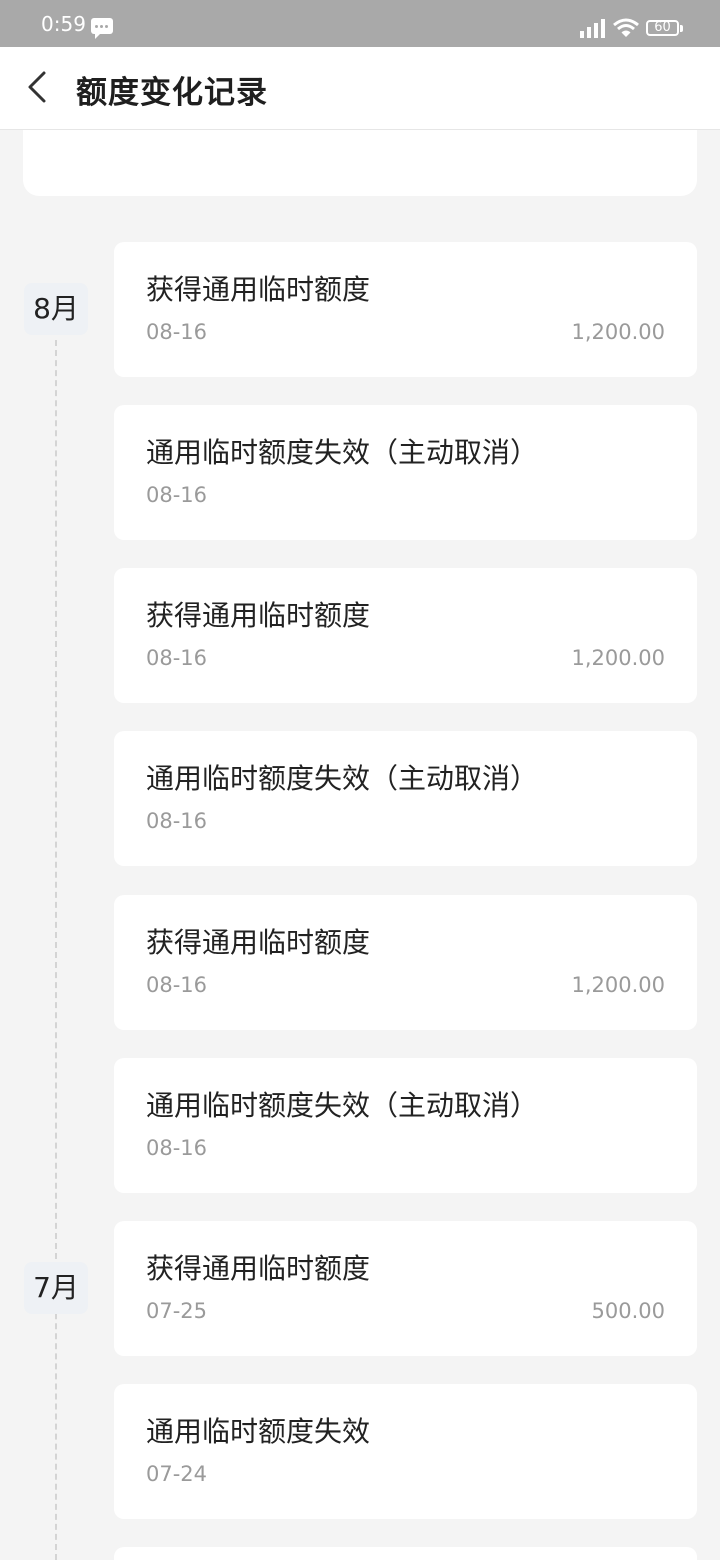  I want to click on battery-icon: 60, so click(664, 28).